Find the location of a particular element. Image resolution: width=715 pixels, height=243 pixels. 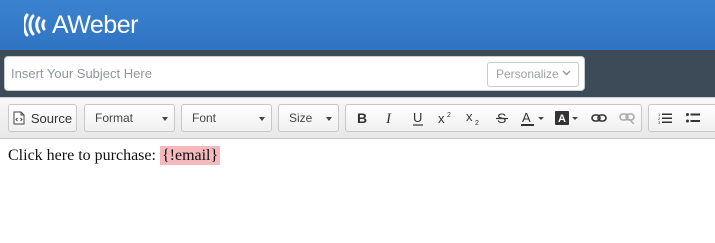

link-icon is located at coordinates (599, 118).